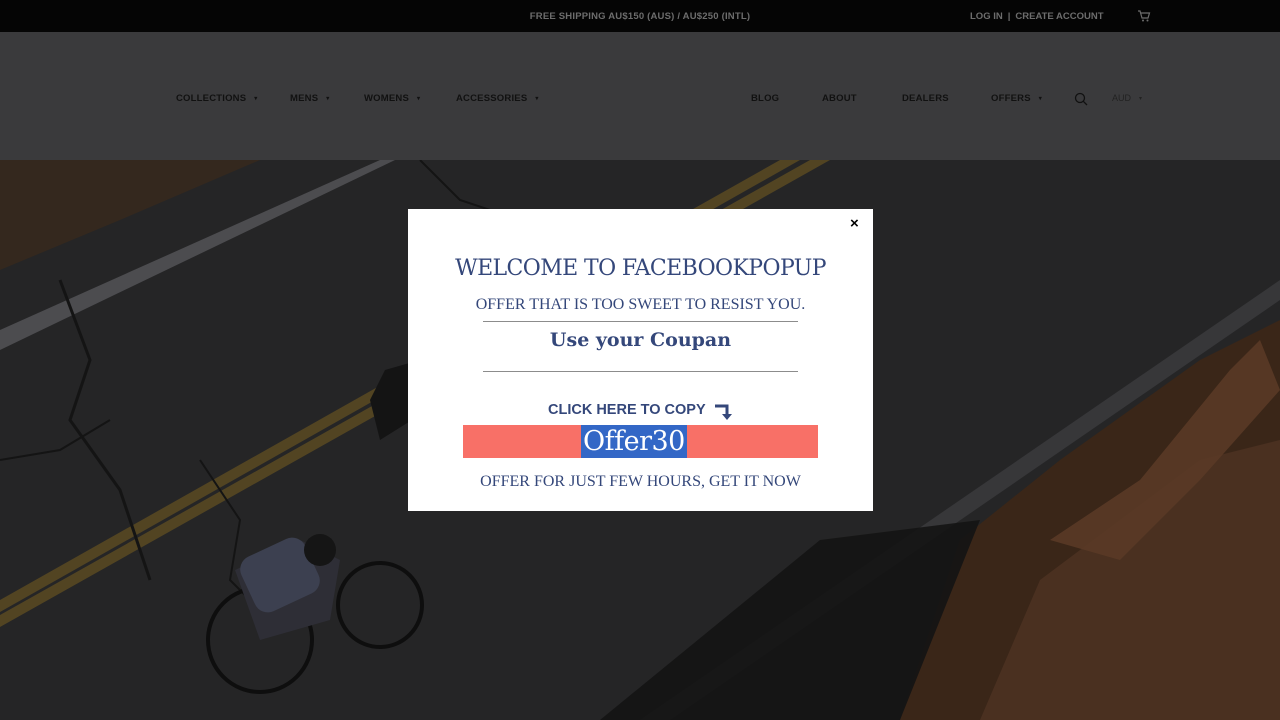  I want to click on nav-item-dealers: DEALERS, so click(925, 98).